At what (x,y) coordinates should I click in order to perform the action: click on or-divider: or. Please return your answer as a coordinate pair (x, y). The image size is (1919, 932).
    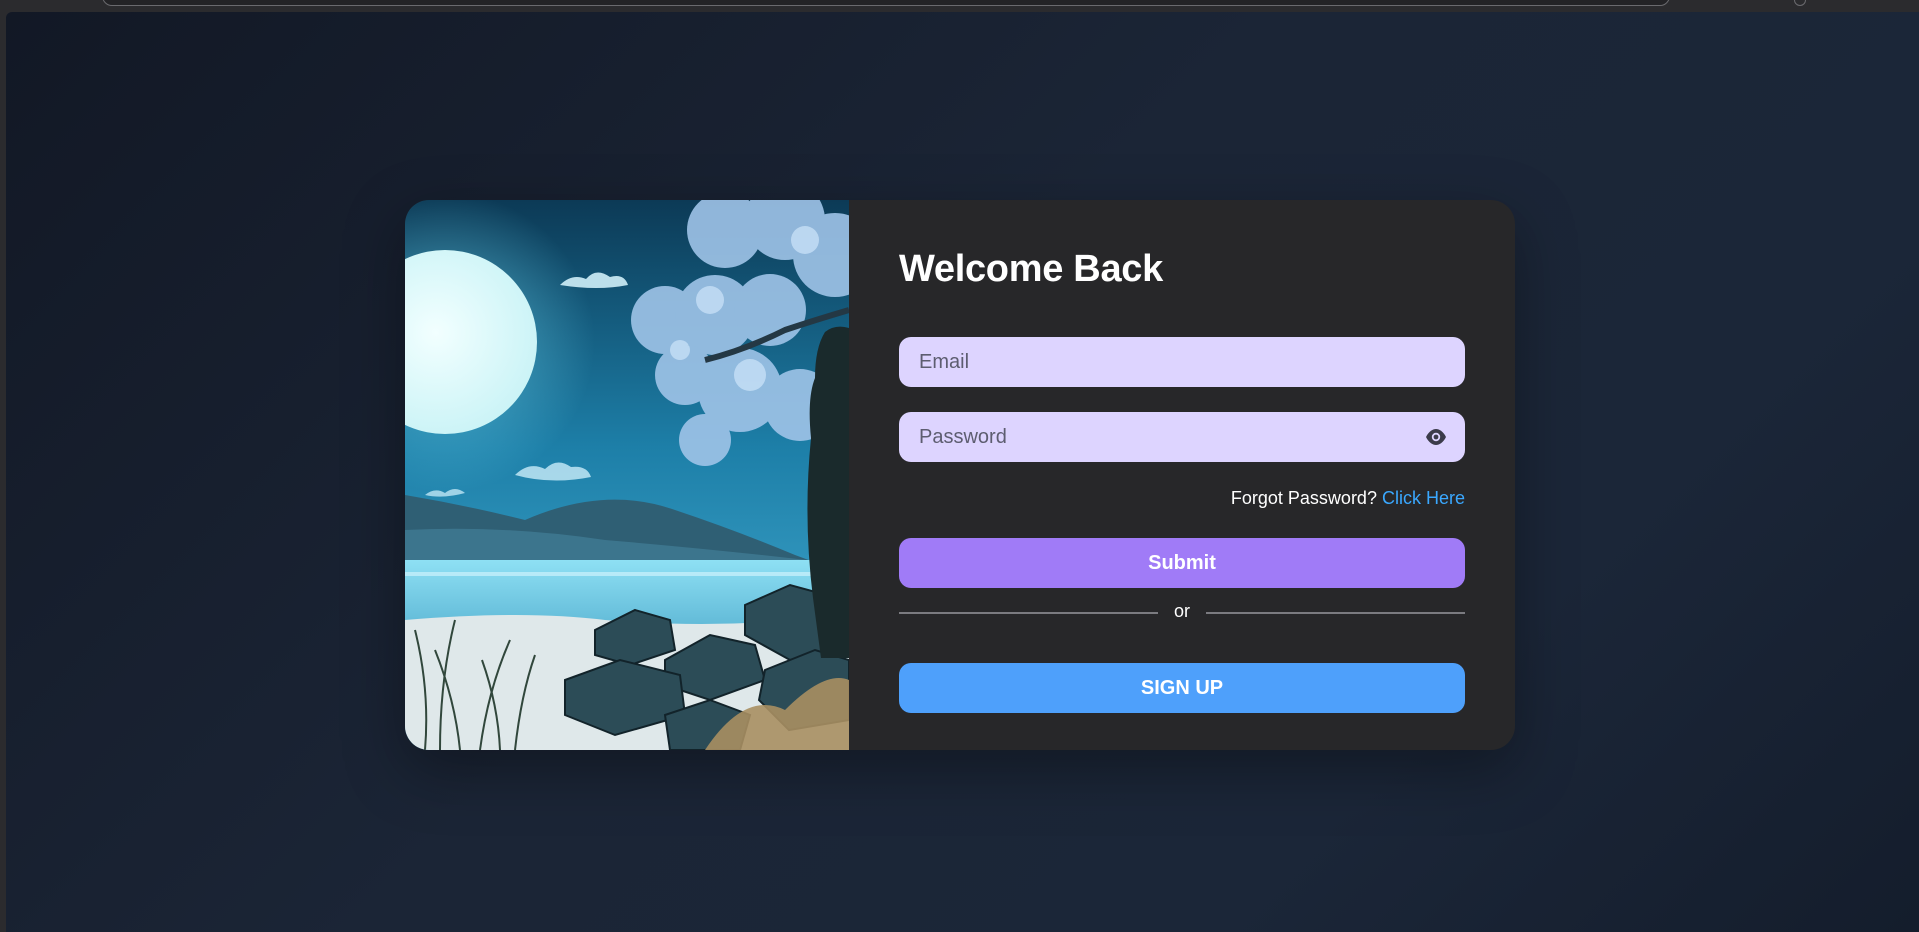
    Looking at the image, I should click on (1182, 613).